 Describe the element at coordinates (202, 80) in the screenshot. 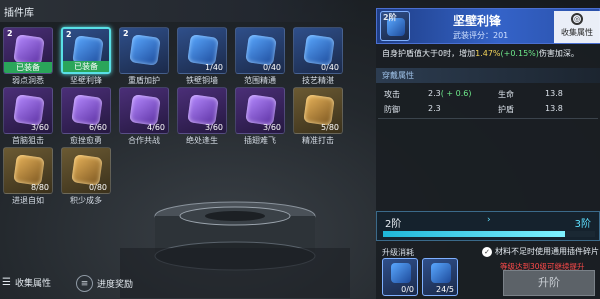

I see `plugin-name: 铁壁铜墙` at that location.